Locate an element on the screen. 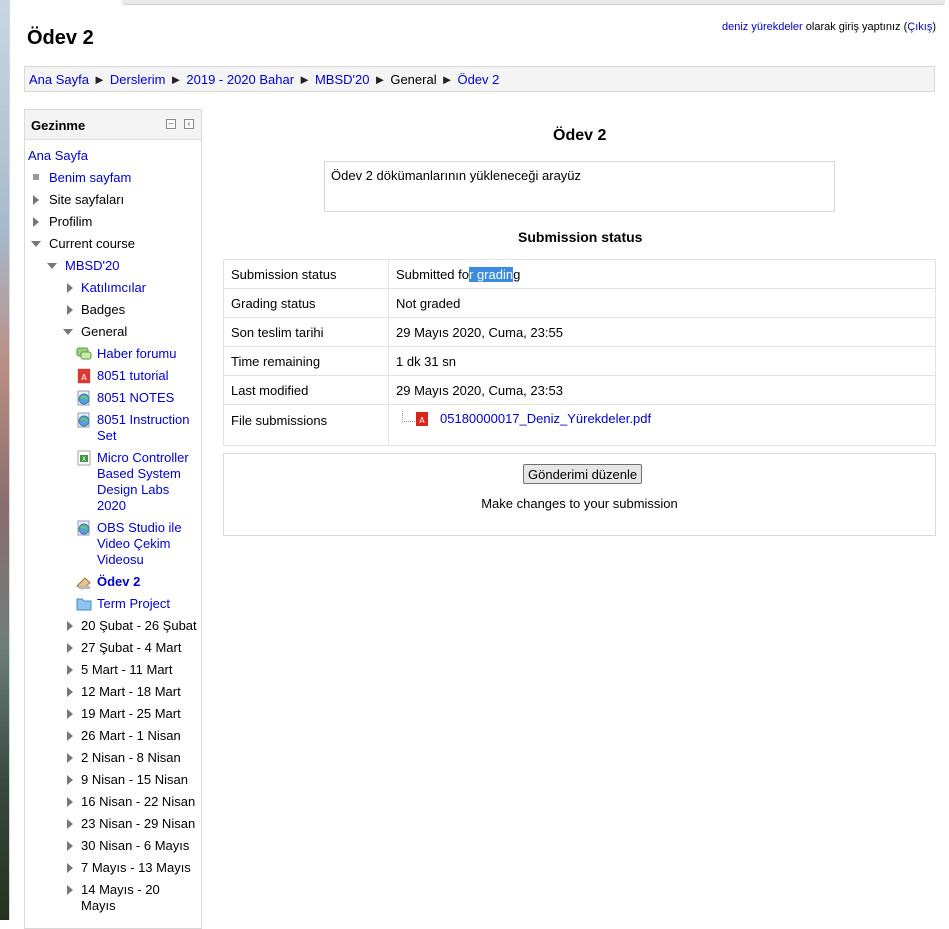 This screenshot has height=929, width=949. activity-8051-tutorial: 8051 tutorial is located at coordinates (133, 375).